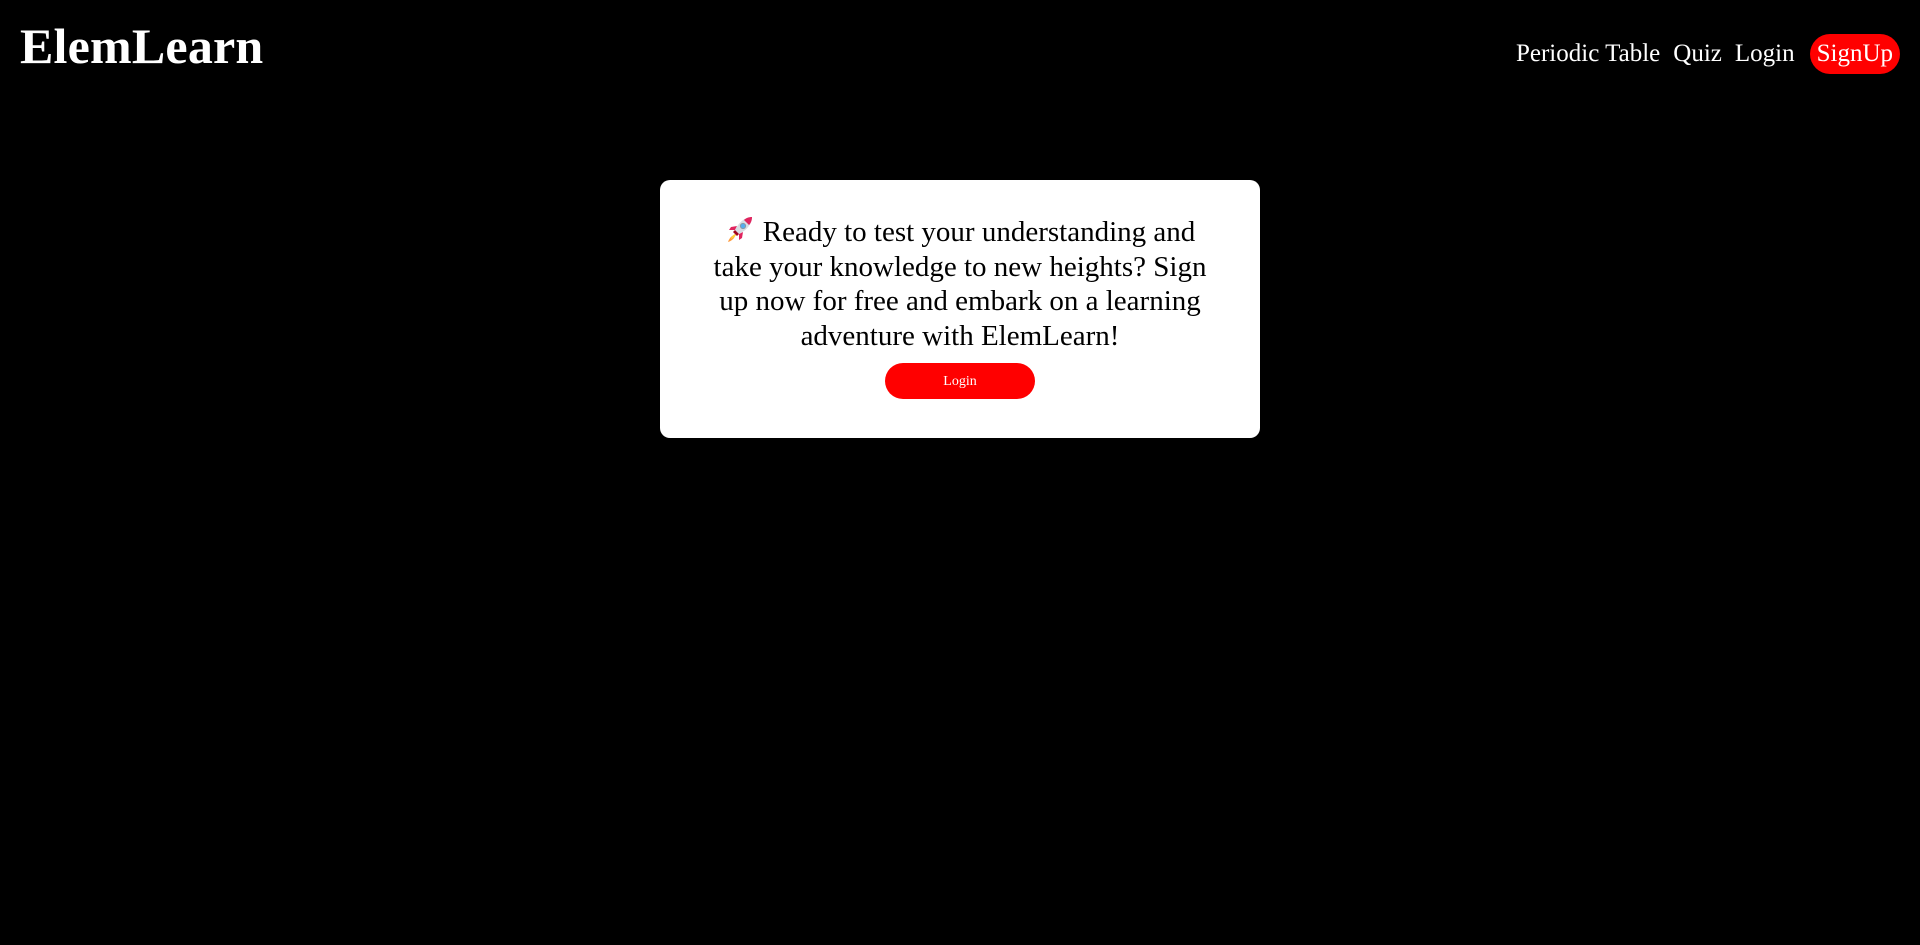 The height and width of the screenshot is (945, 1920). Describe the element at coordinates (1854, 54) in the screenshot. I see `nav-signup-button: SignUp` at that location.